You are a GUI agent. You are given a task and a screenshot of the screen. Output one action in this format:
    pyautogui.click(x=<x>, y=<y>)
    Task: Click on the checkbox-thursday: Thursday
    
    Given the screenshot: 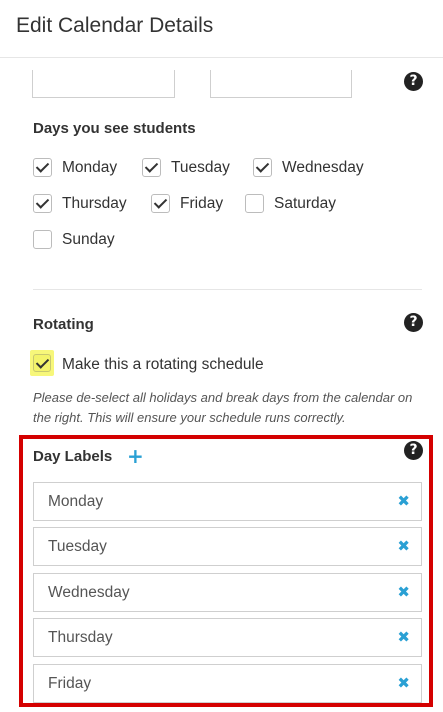 What is the action you would take?
    pyautogui.click(x=80, y=203)
    